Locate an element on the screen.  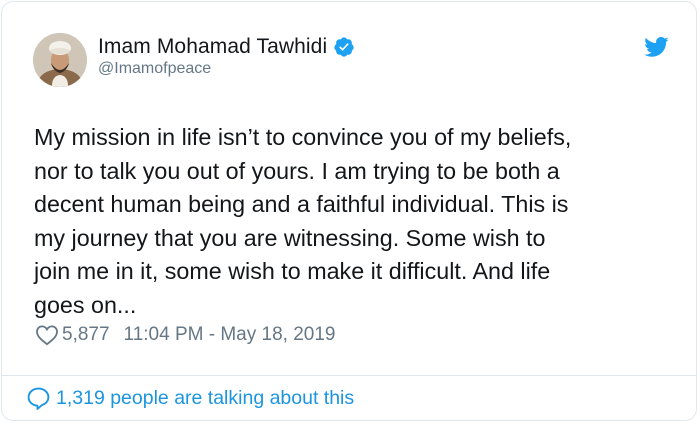
divider is located at coordinates (349, 375).